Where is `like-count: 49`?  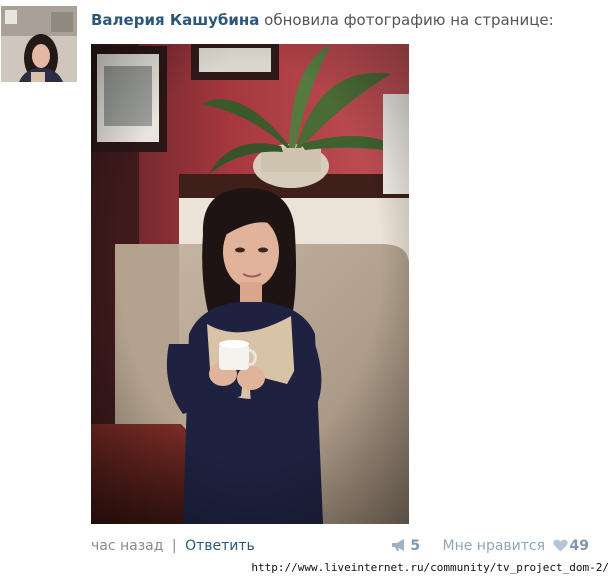
like-count: 49 is located at coordinates (579, 546).